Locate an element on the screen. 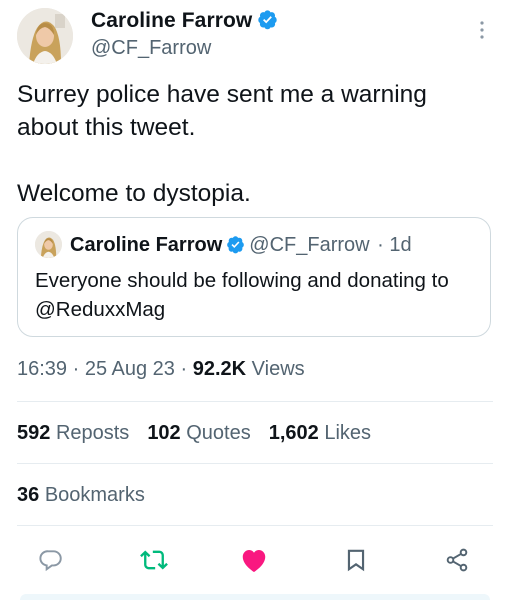  tweet-meta: 16:39 · 25 Aug 23 · 92.2K Views is located at coordinates (161, 369).